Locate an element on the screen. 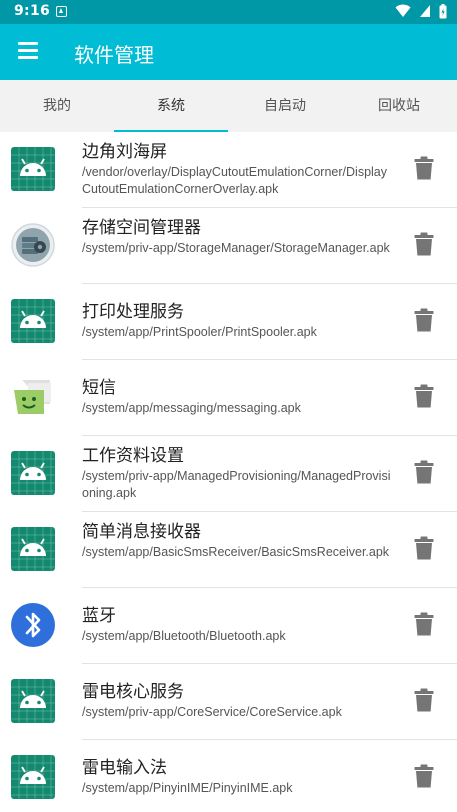 The height and width of the screenshot is (812, 457). app-name: 蓝牙 is located at coordinates (99, 616).